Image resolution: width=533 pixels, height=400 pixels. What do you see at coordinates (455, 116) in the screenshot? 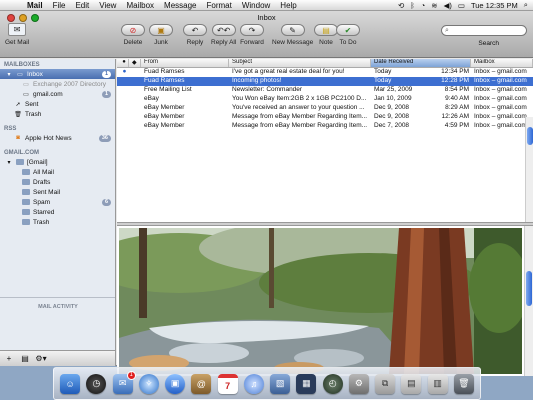
I see `time-cell: 12:26 AM` at bounding box center [455, 116].